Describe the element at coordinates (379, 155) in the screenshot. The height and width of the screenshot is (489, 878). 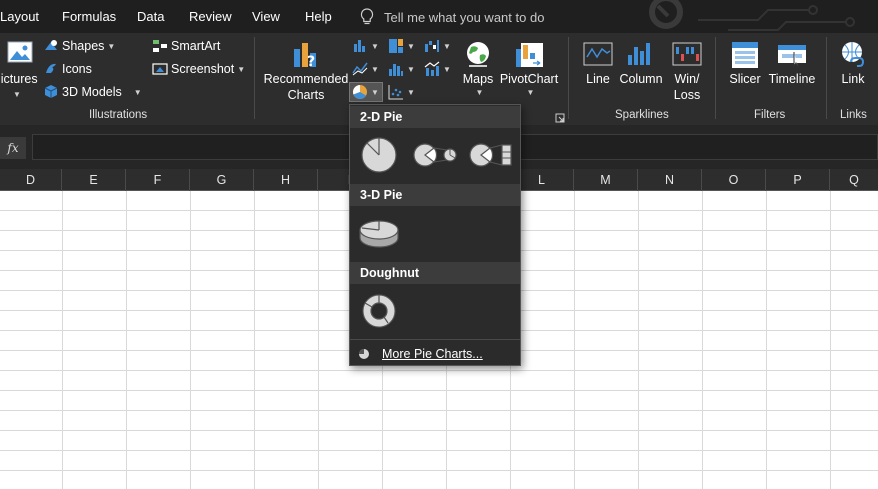
I see `pie-chart-option` at that location.